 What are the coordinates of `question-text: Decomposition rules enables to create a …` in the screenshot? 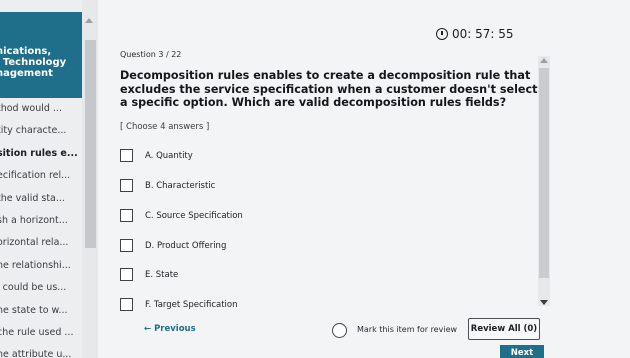 It's located at (329, 89).